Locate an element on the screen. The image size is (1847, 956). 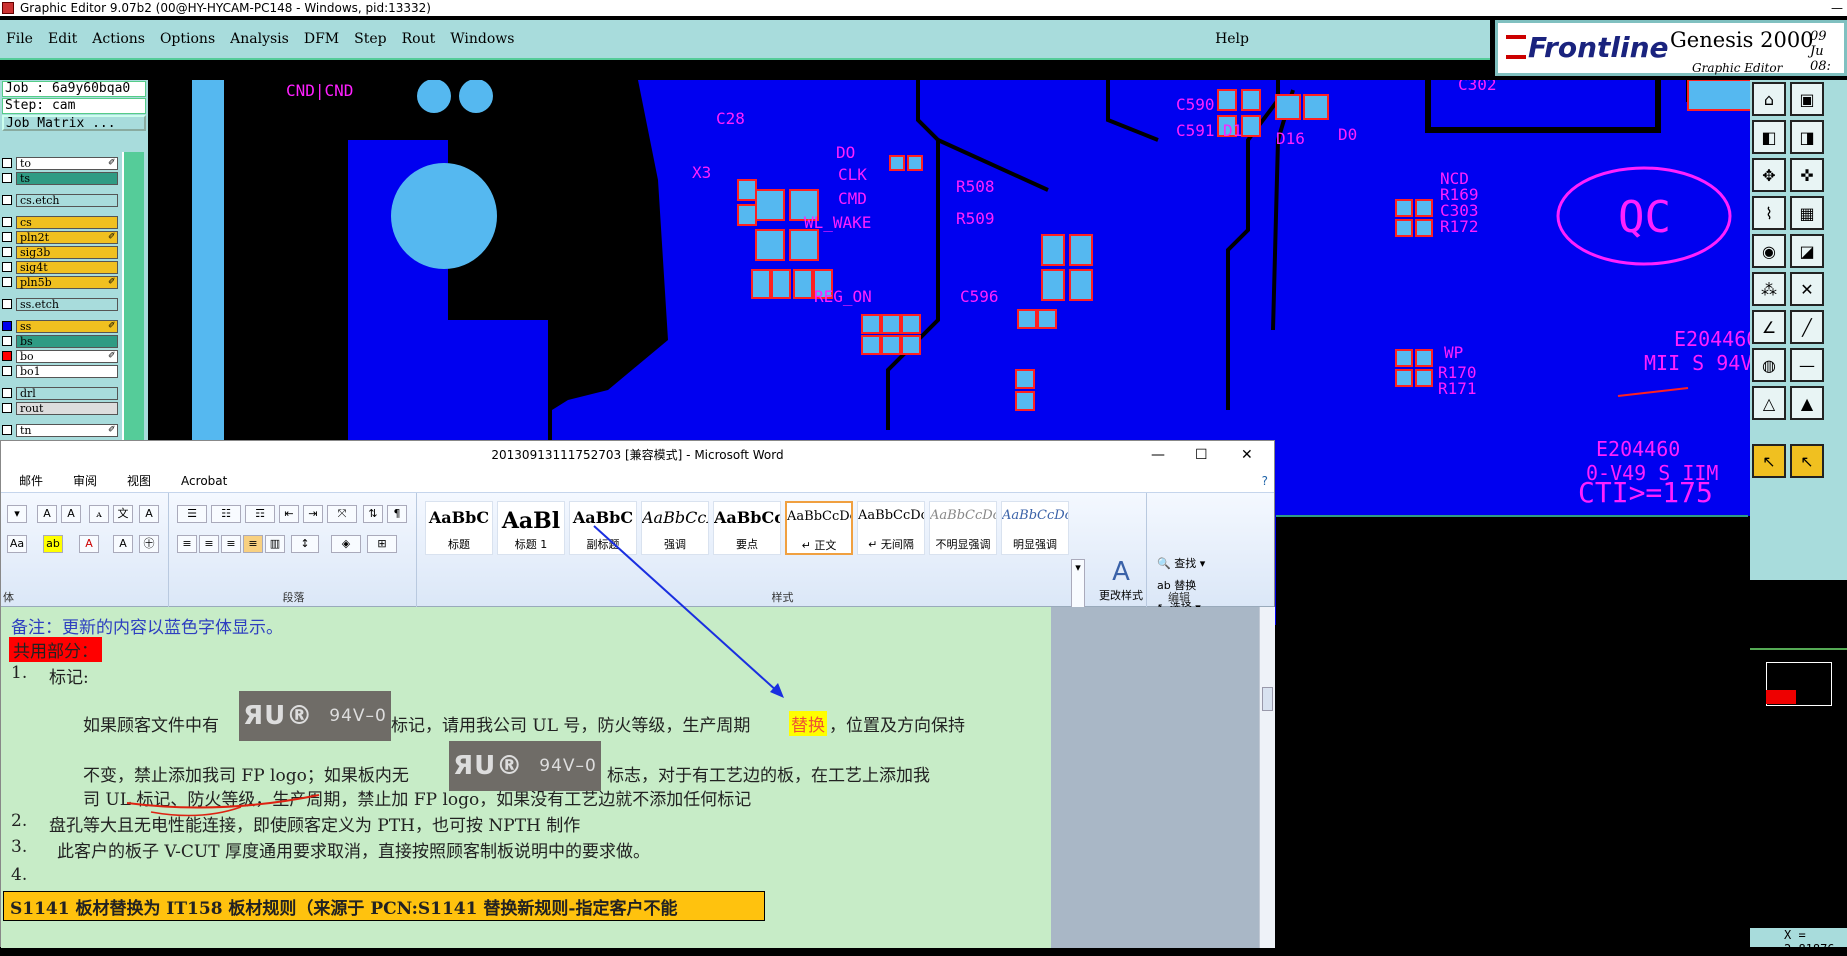
clear-format-icon: ꭺ is located at coordinates (99, 514).